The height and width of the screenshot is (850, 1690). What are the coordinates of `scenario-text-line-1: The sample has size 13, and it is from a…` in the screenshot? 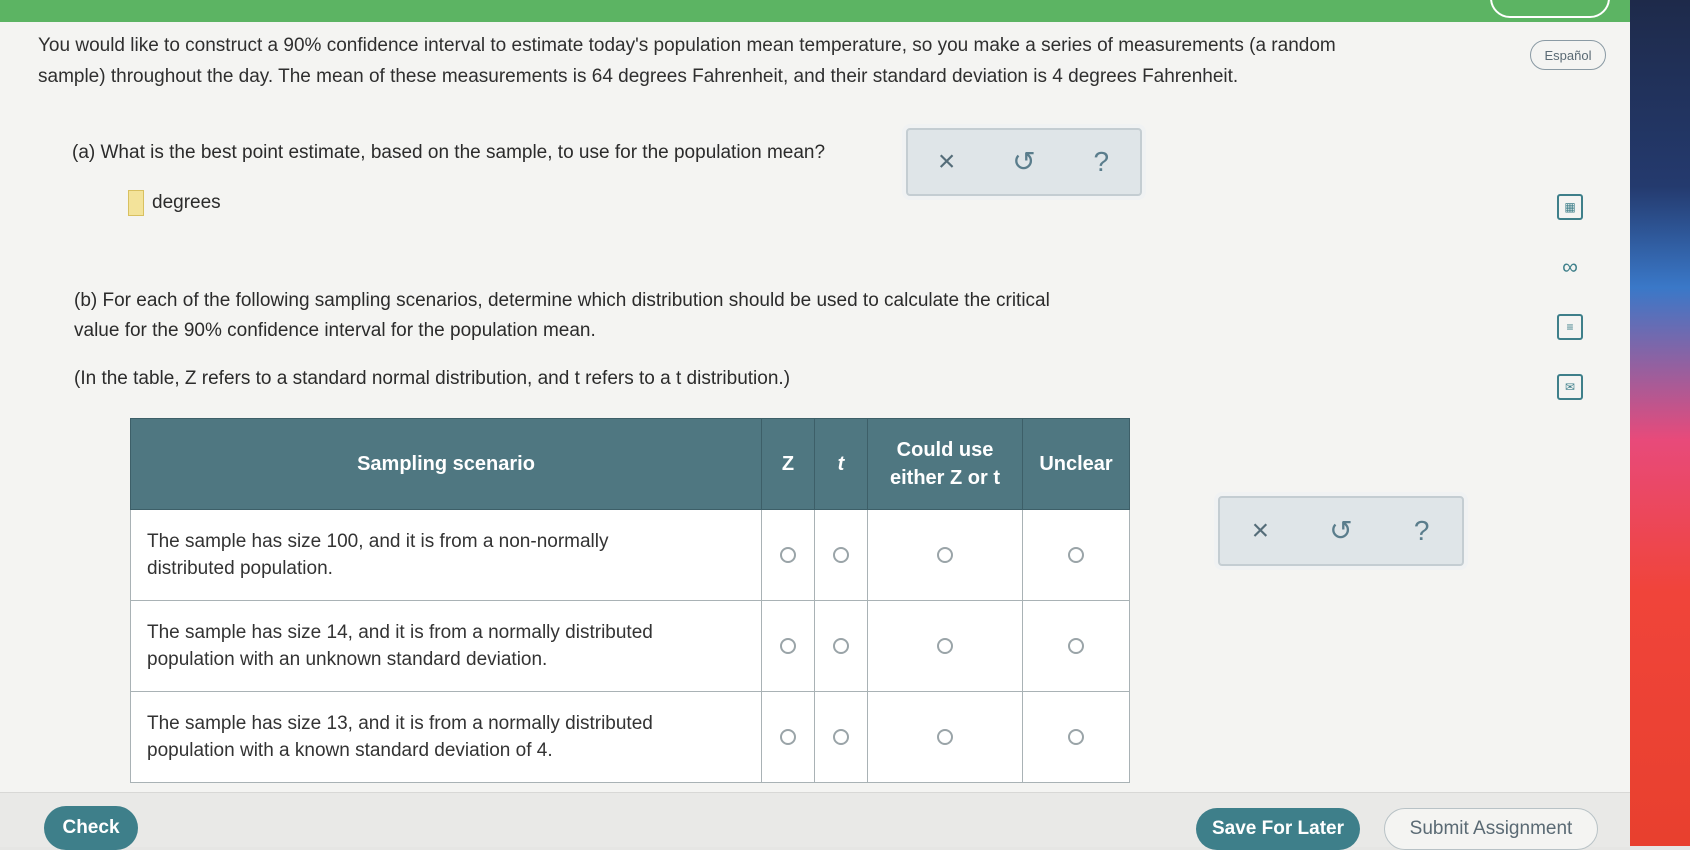 It's located at (400, 723).